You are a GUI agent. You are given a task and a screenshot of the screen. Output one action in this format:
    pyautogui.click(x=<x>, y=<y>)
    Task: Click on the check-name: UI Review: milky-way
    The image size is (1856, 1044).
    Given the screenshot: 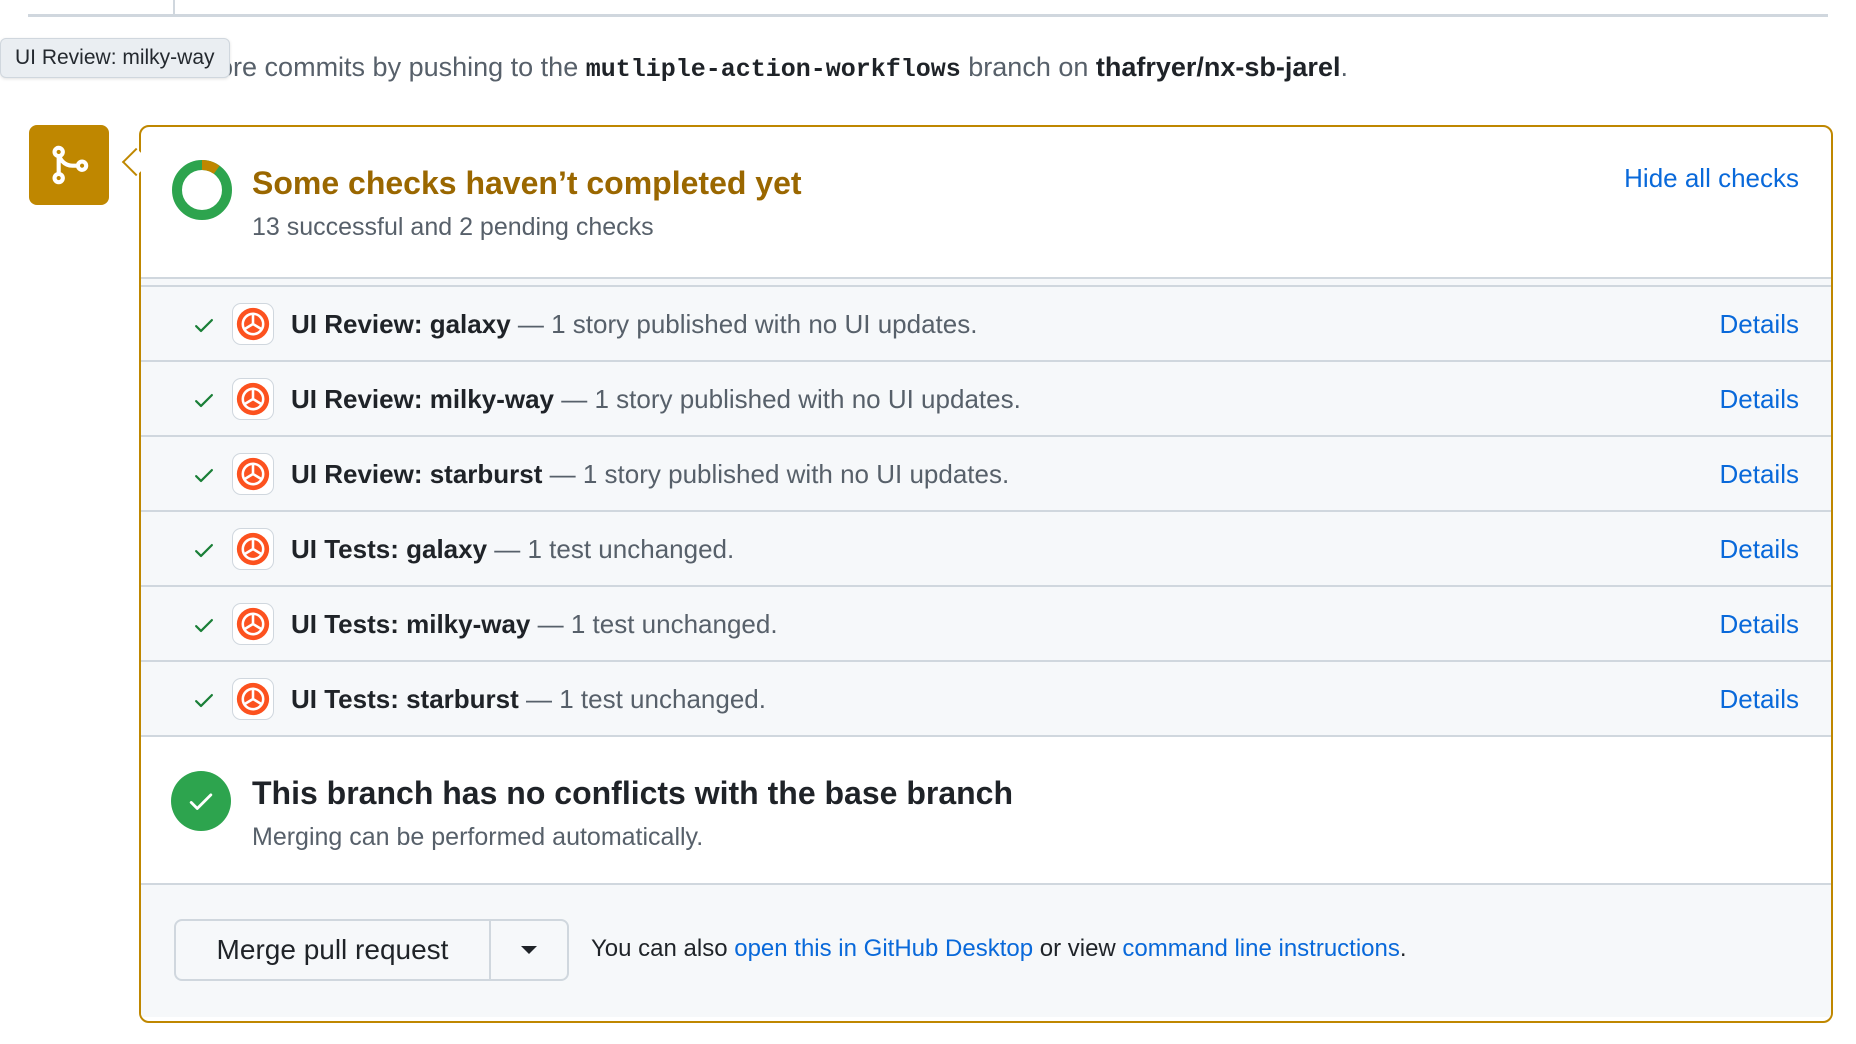 What is the action you would take?
    pyautogui.click(x=422, y=399)
    